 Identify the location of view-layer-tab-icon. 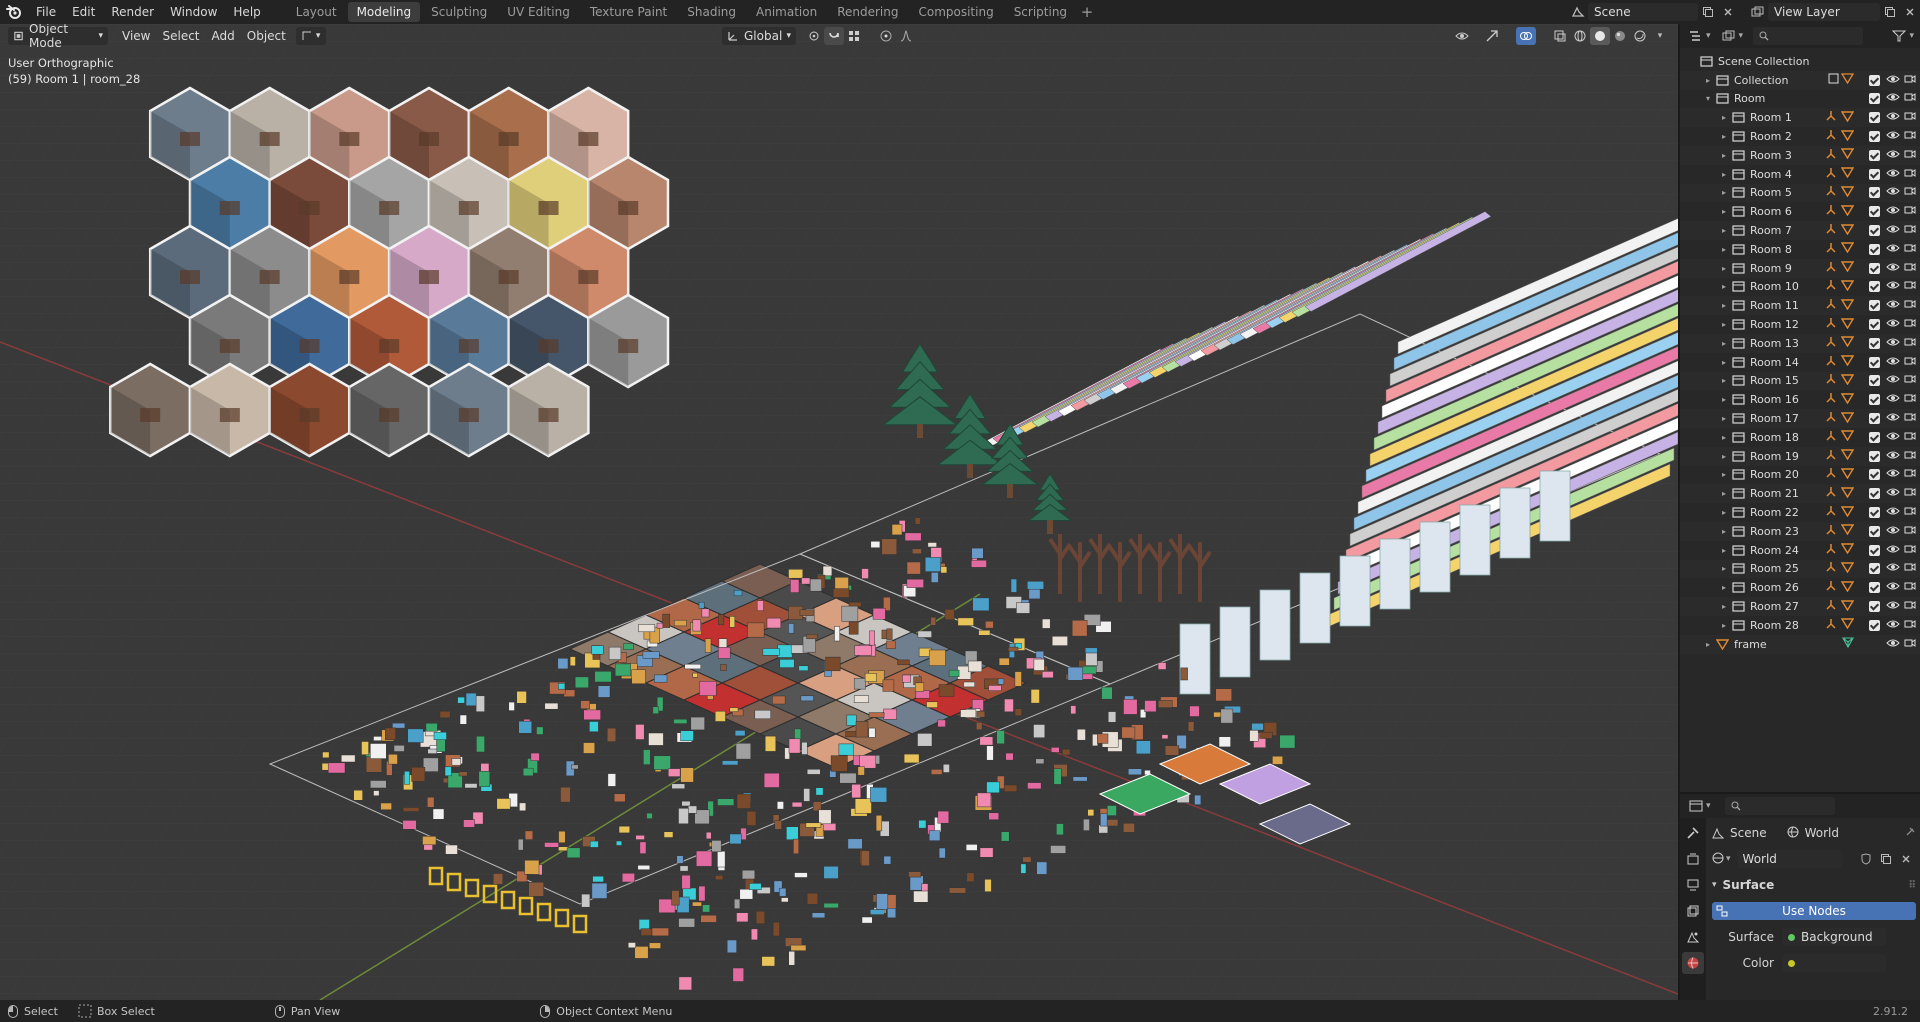
(1693, 911).